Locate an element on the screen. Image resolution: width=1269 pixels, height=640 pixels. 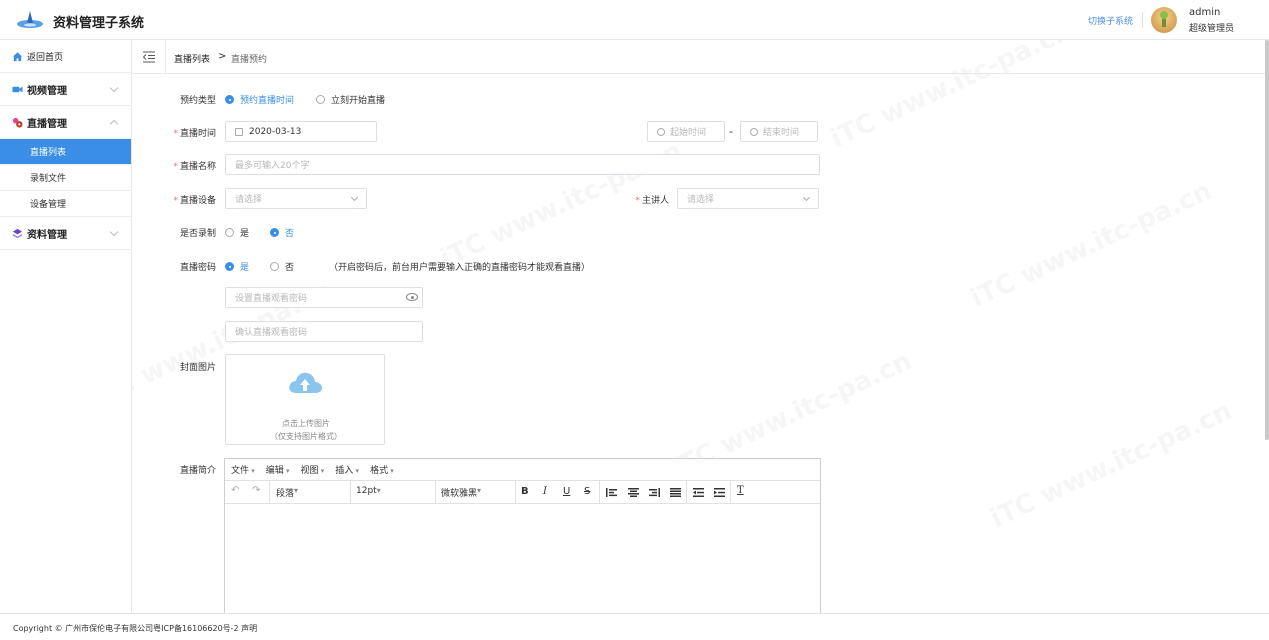
device-placeholder: 请选择 is located at coordinates (249, 200).